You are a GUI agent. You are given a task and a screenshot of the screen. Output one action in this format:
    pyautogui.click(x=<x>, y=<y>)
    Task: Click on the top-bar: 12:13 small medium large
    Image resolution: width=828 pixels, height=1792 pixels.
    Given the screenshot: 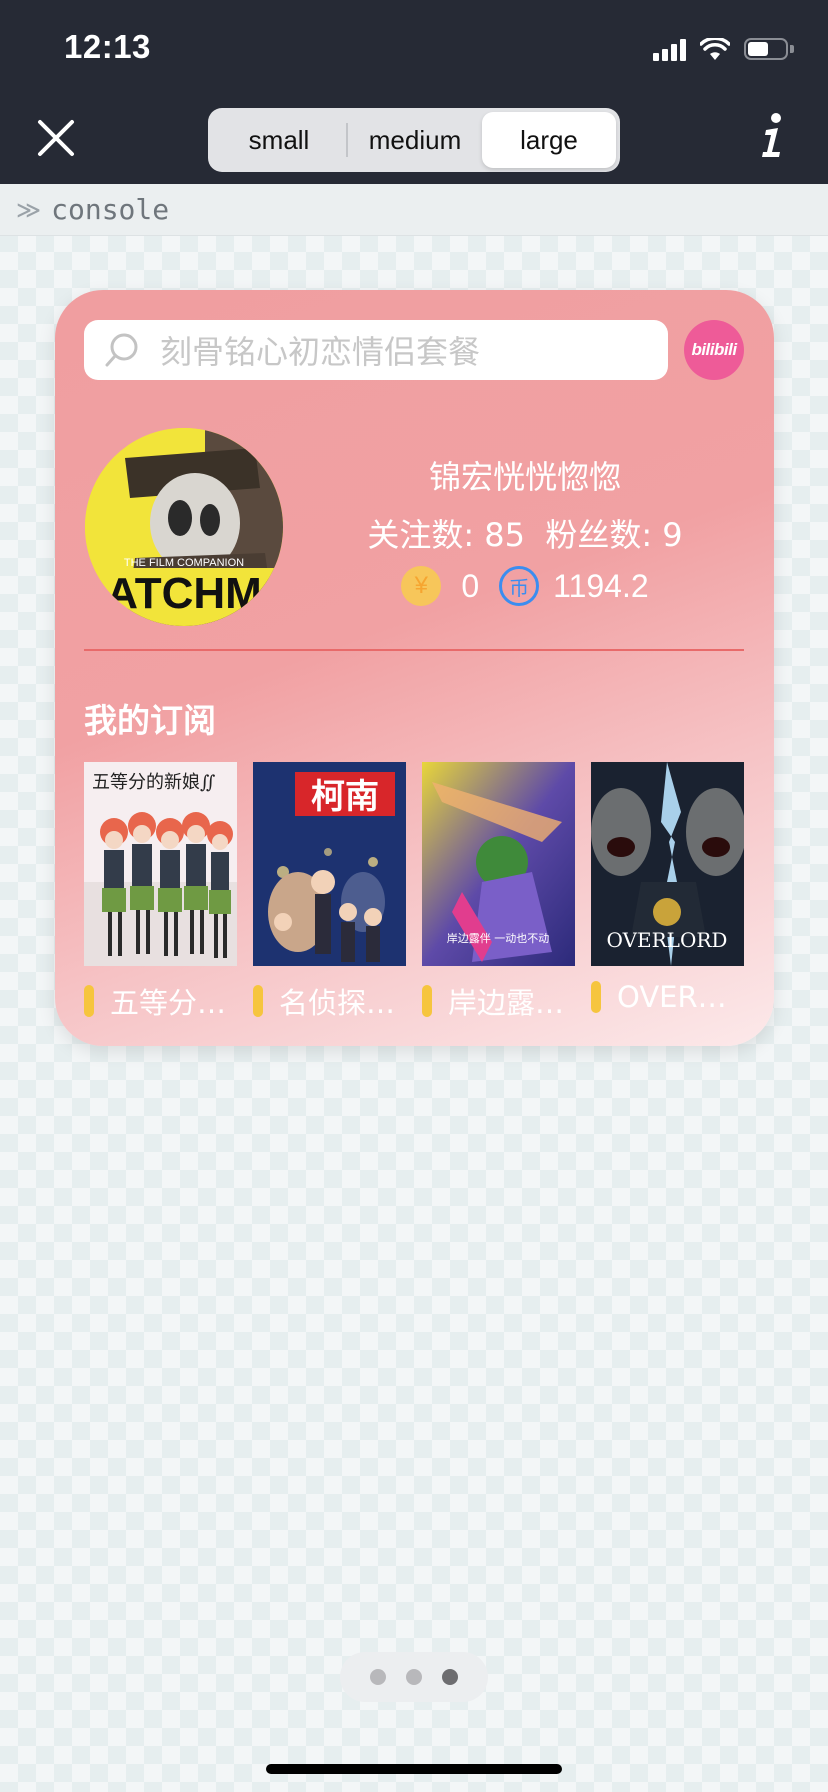 What is the action you would take?
    pyautogui.click(x=414, y=92)
    